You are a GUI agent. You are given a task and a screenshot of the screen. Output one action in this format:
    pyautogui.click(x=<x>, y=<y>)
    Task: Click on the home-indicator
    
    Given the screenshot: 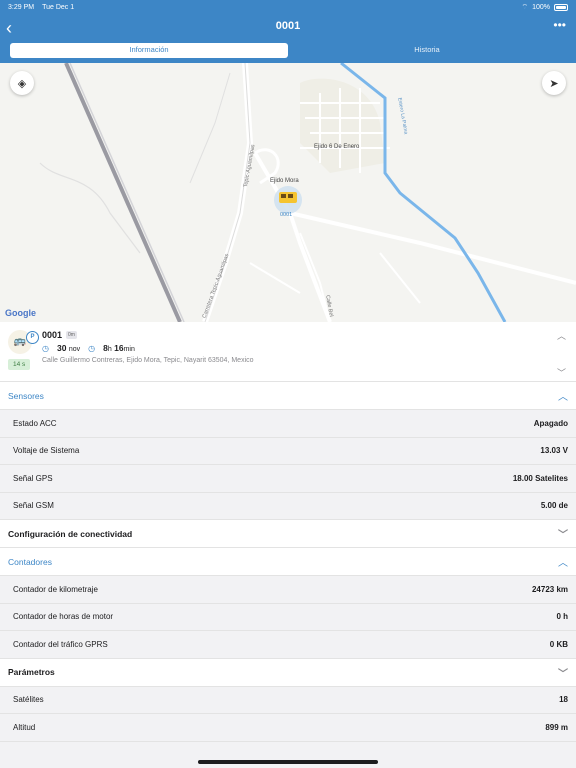 What is the action you would take?
    pyautogui.click(x=288, y=762)
    